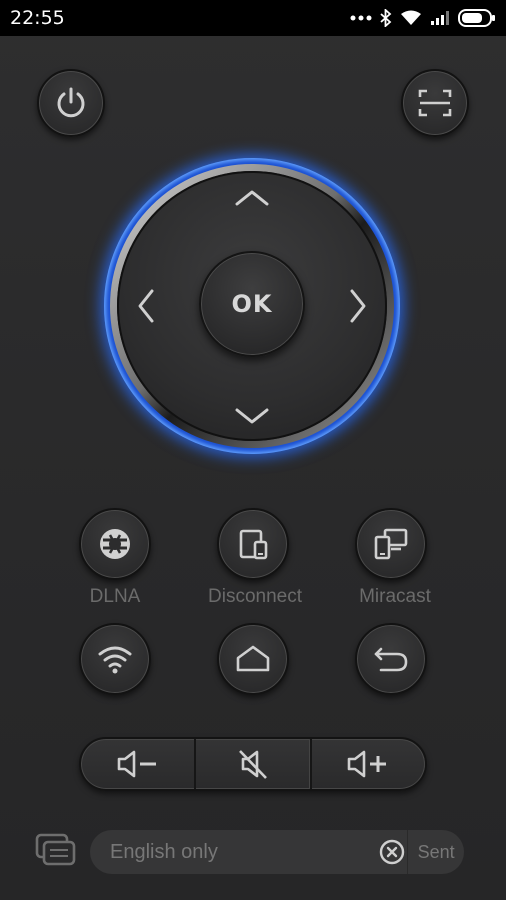 The height and width of the screenshot is (900, 506). What do you see at coordinates (423, 18) in the screenshot?
I see `status-icons` at bounding box center [423, 18].